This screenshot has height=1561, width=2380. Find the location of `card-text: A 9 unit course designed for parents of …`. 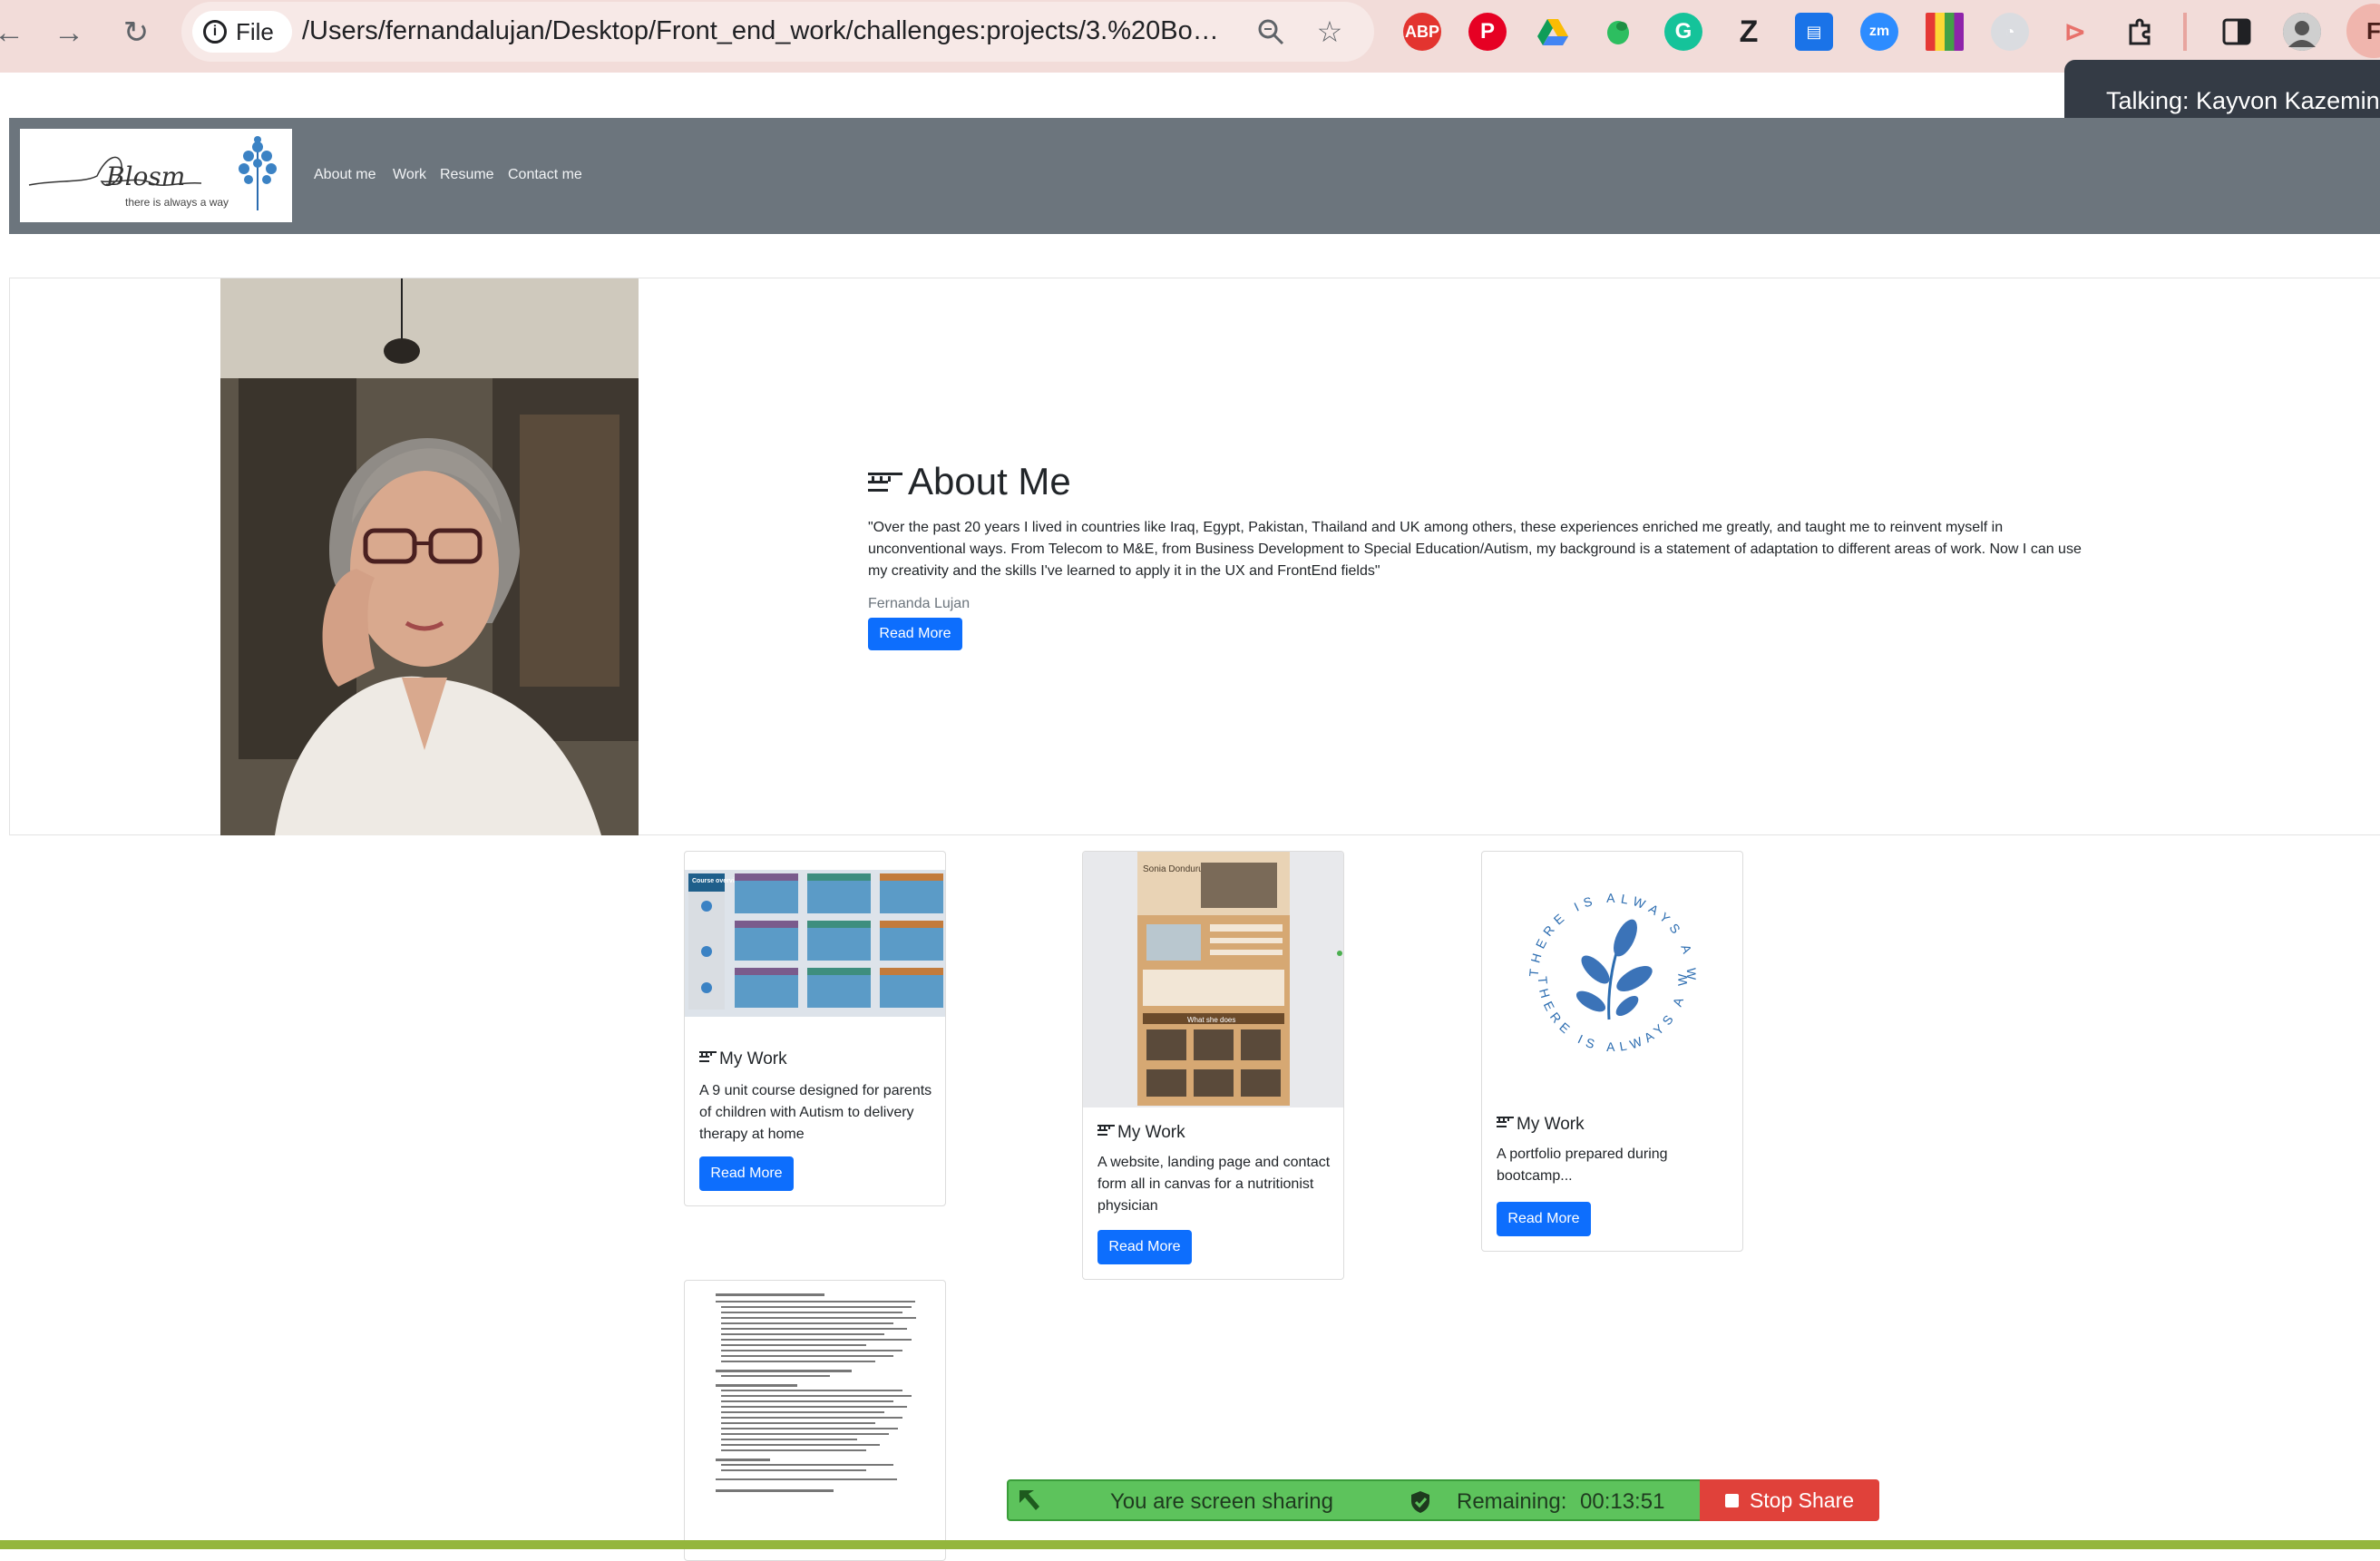

card-text: A 9 unit course designed for parents of … is located at coordinates (815, 1113).